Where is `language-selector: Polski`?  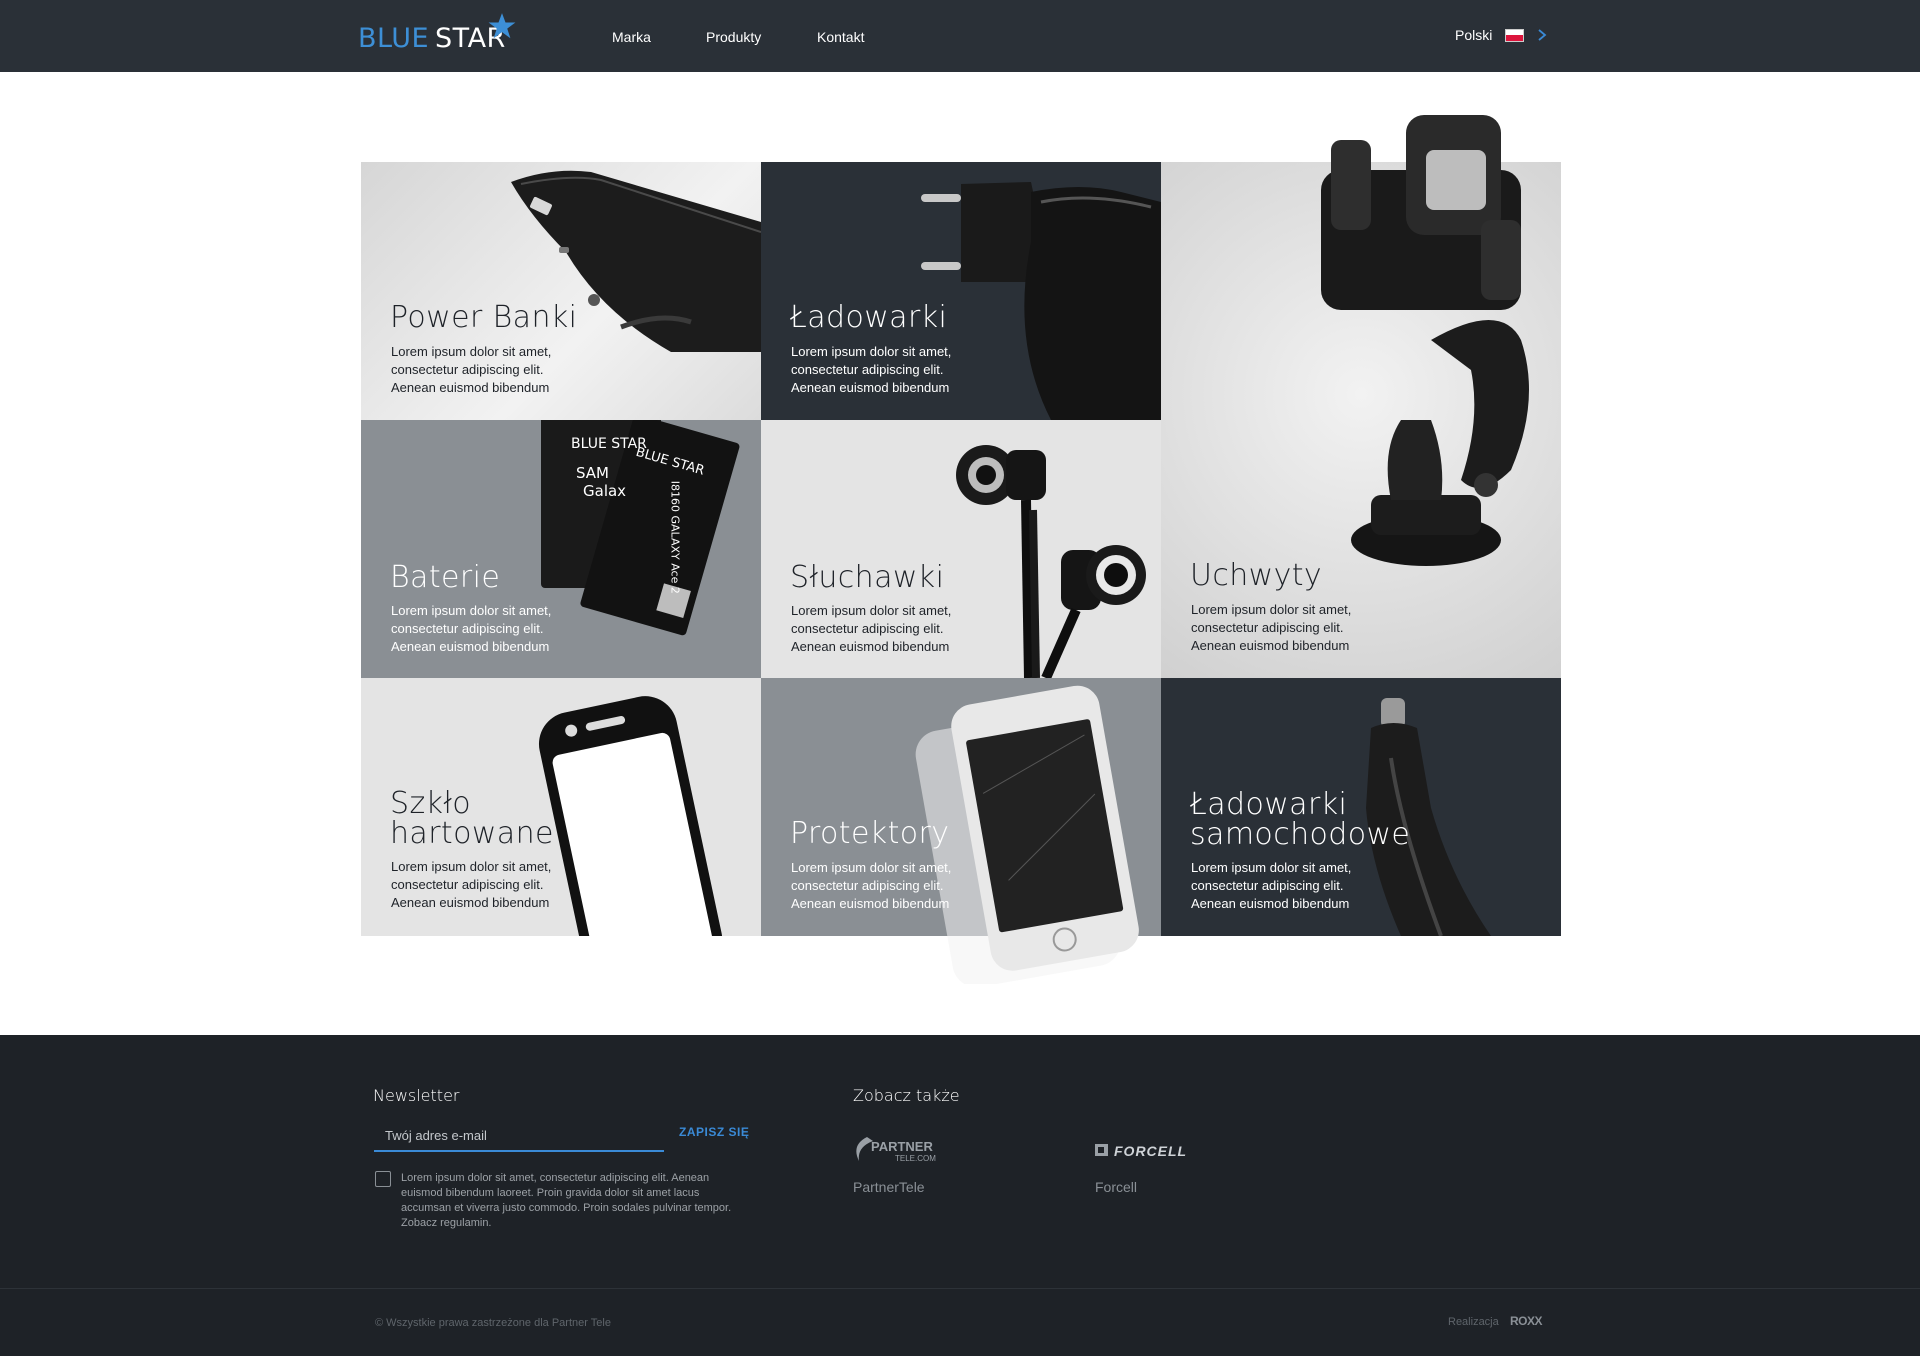 language-selector: Polski is located at coordinates (1501, 35).